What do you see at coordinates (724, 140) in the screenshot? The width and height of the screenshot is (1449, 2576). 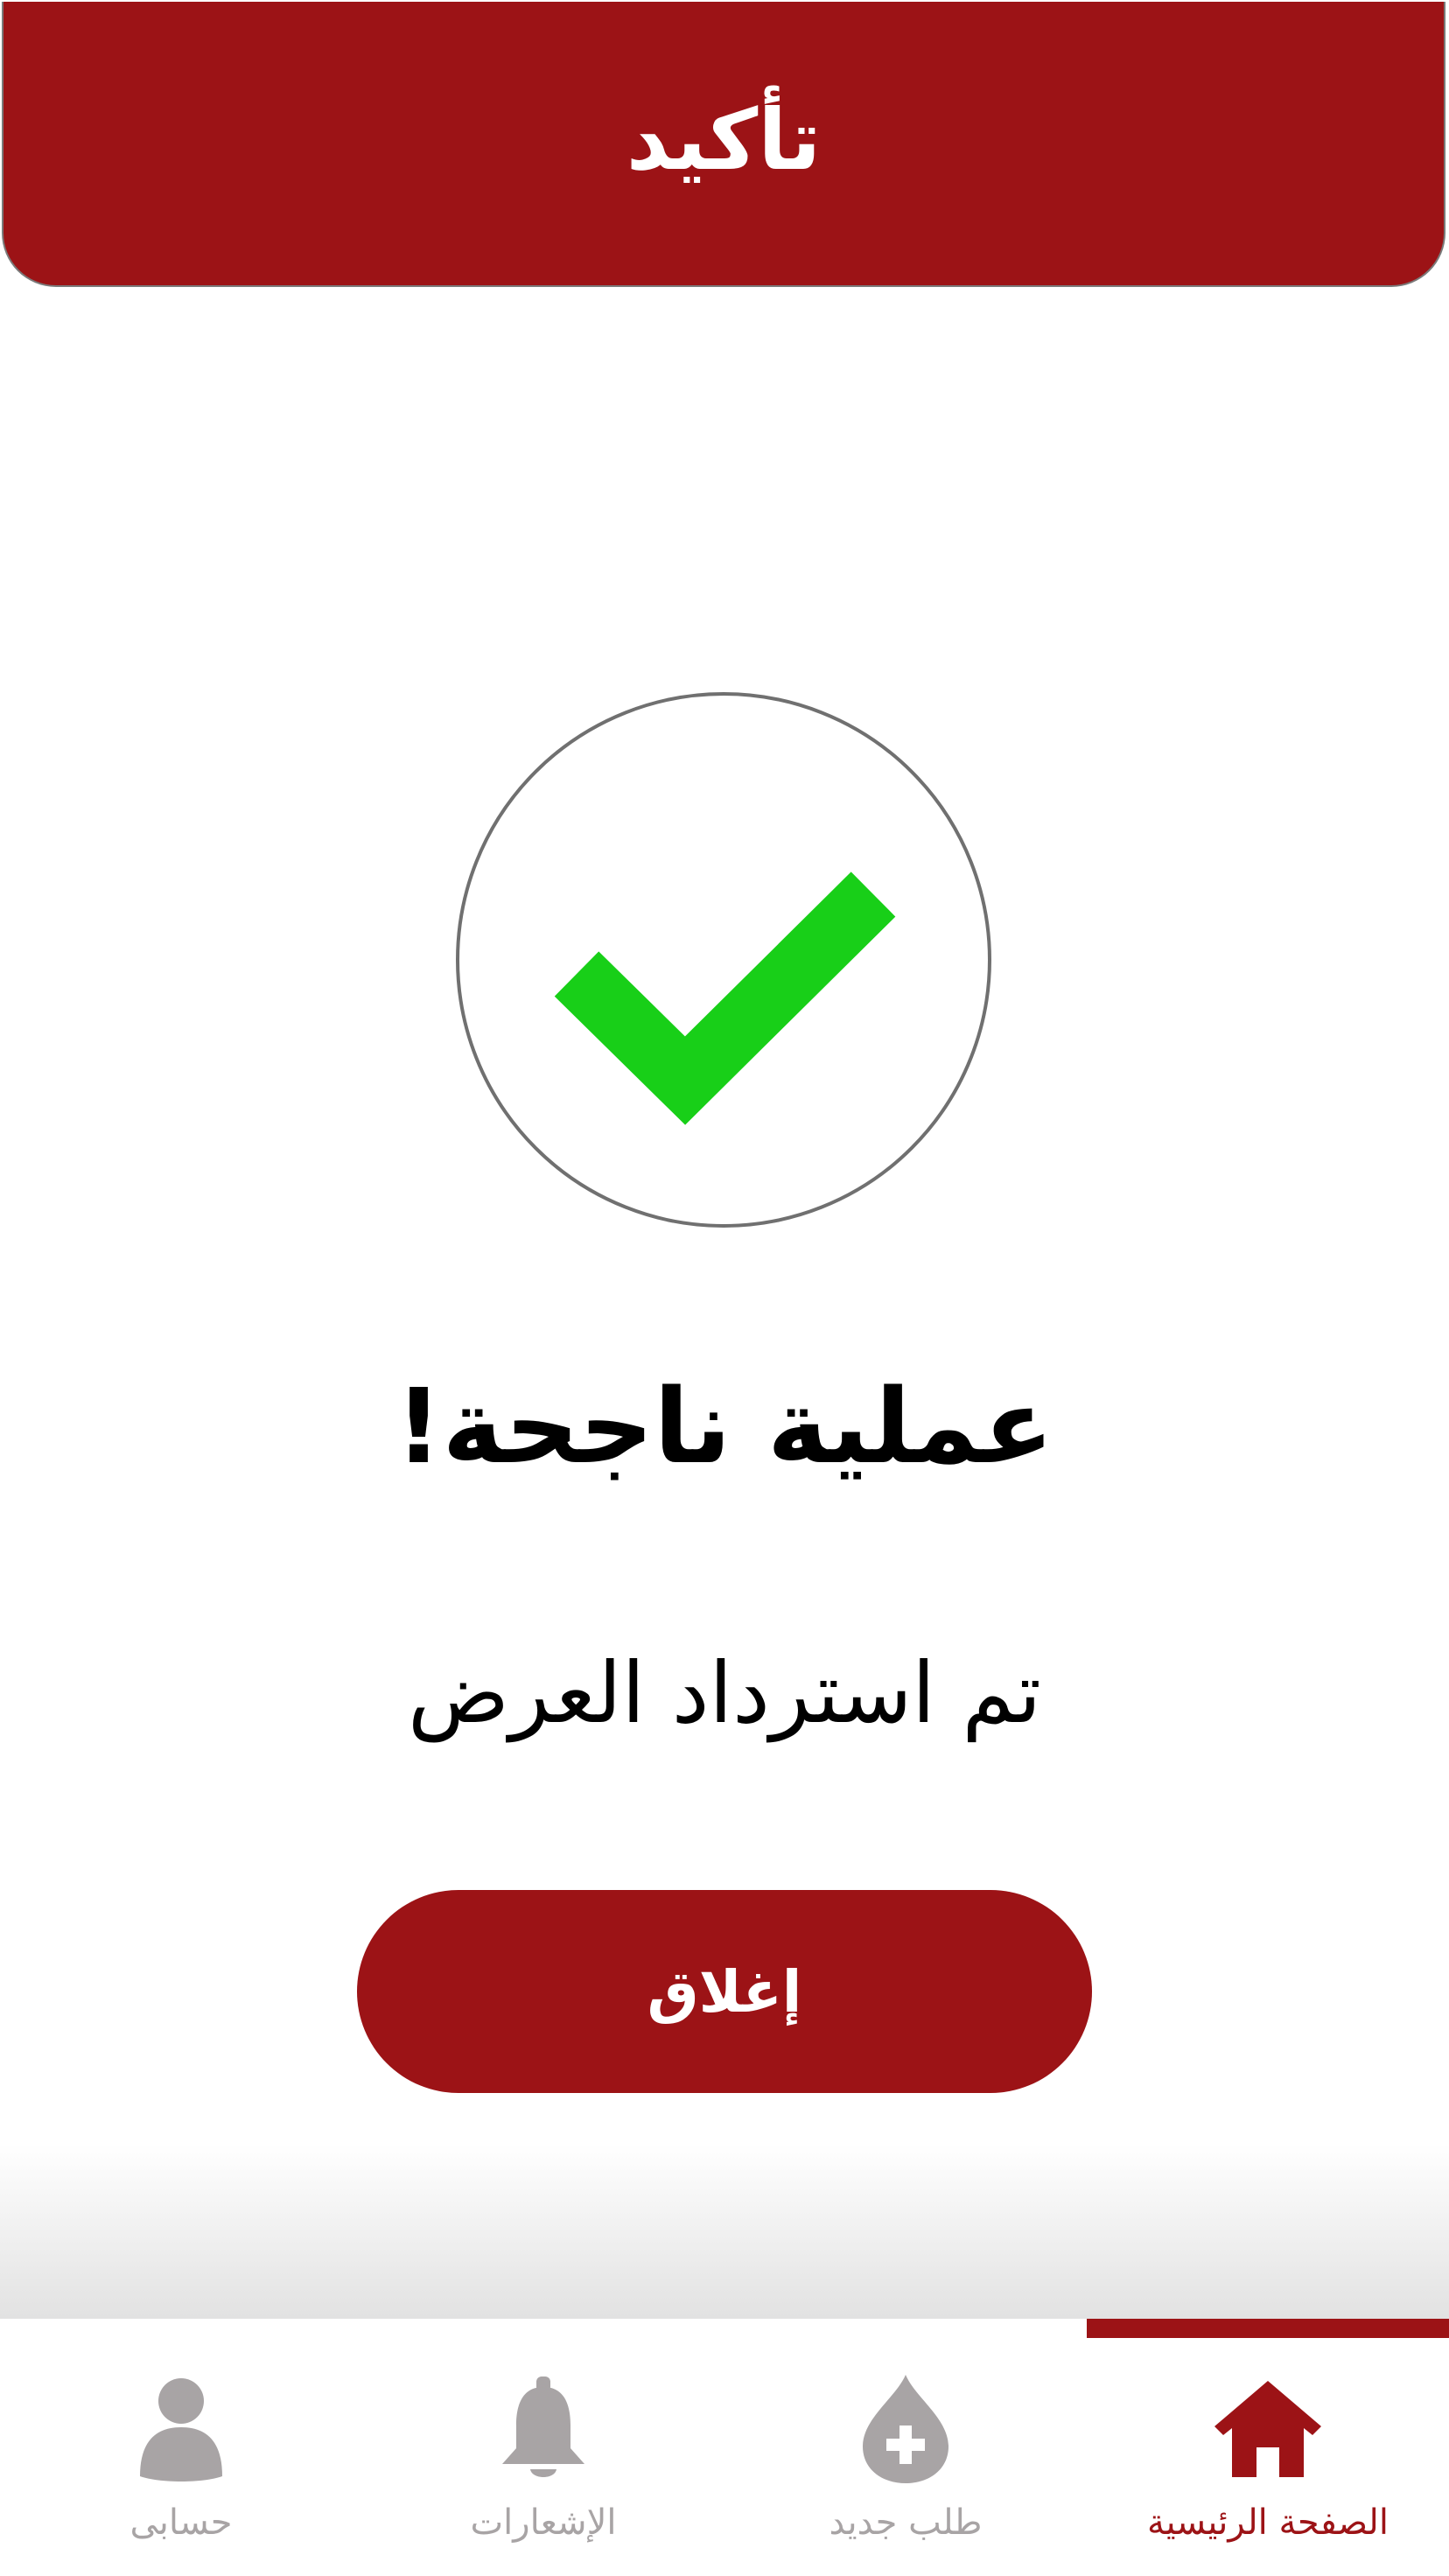 I see `header-title: تأكيد` at bounding box center [724, 140].